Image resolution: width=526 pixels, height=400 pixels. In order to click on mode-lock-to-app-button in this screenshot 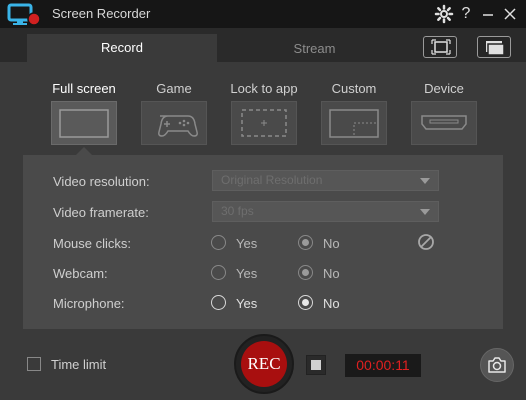, I will do `click(264, 123)`.